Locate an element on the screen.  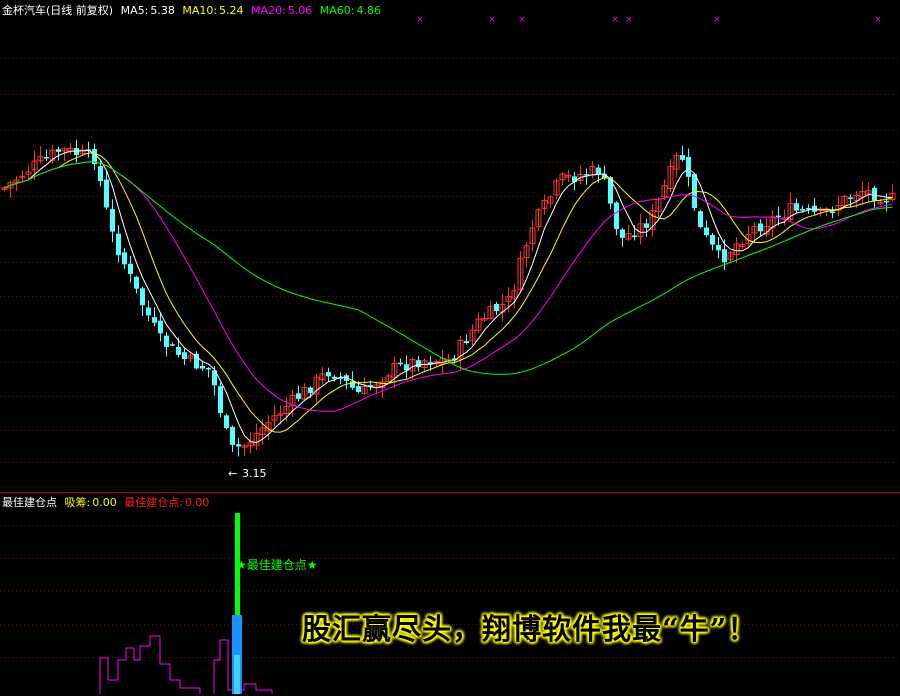
ma60-value: 4.86 is located at coordinates (368, 10).